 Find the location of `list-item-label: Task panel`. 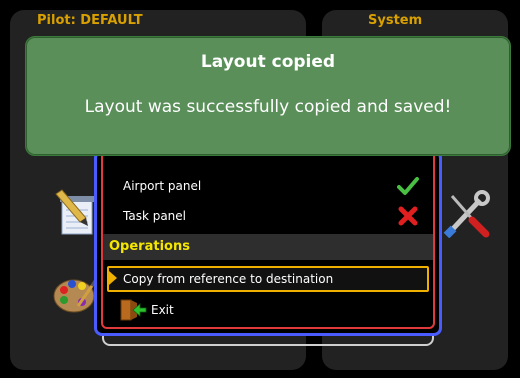

list-item-label: Task panel is located at coordinates (155, 216).